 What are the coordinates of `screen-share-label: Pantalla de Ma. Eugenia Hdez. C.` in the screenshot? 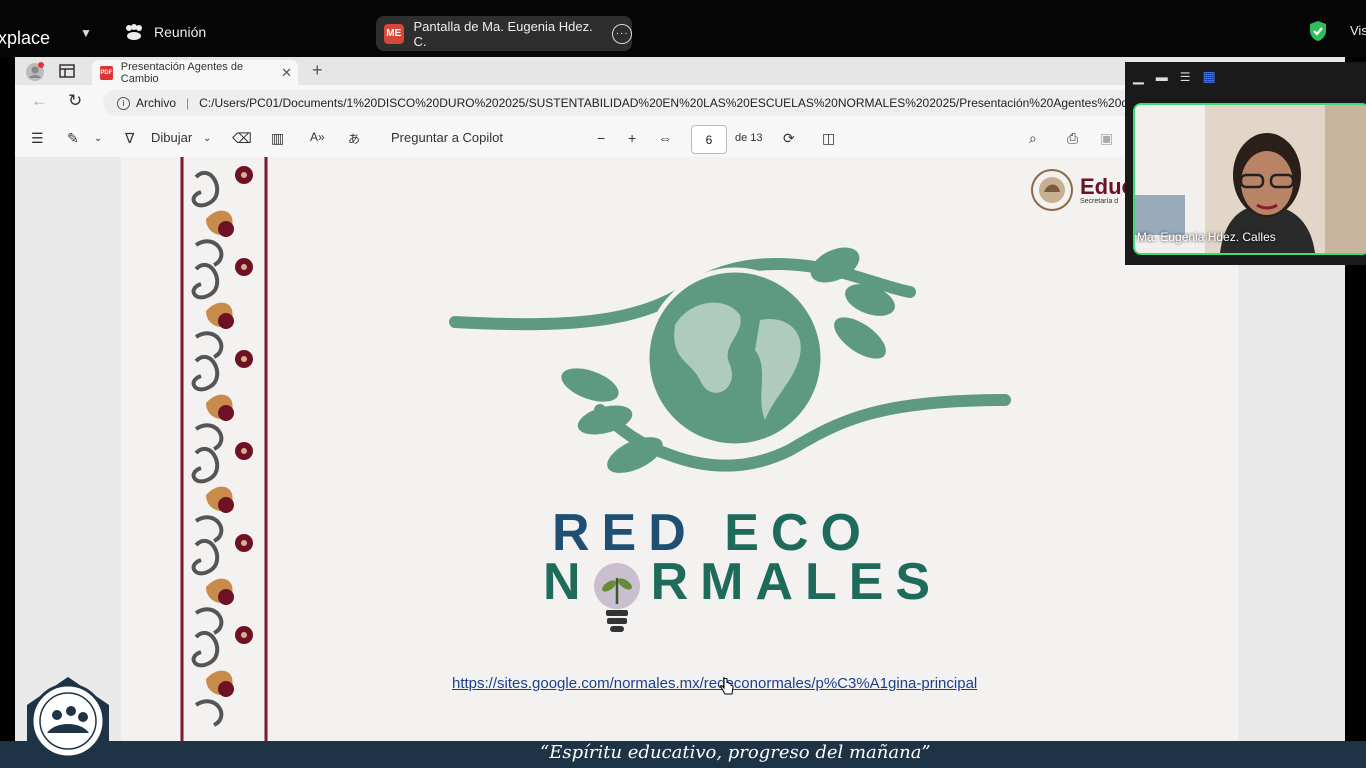 It's located at (503, 33).